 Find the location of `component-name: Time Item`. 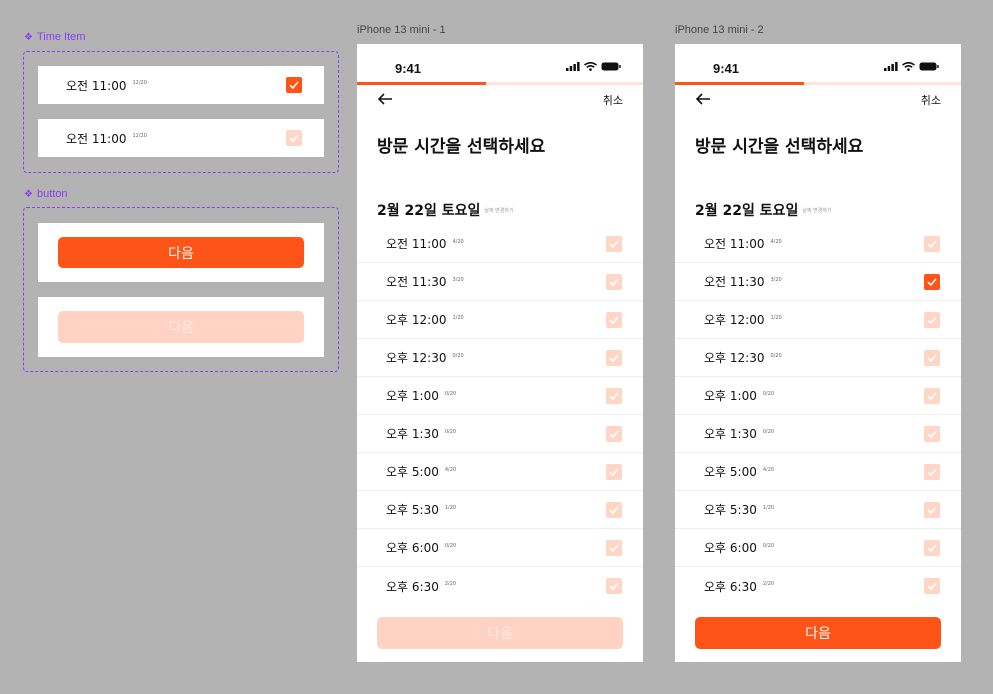

component-name: Time Item is located at coordinates (61, 37).